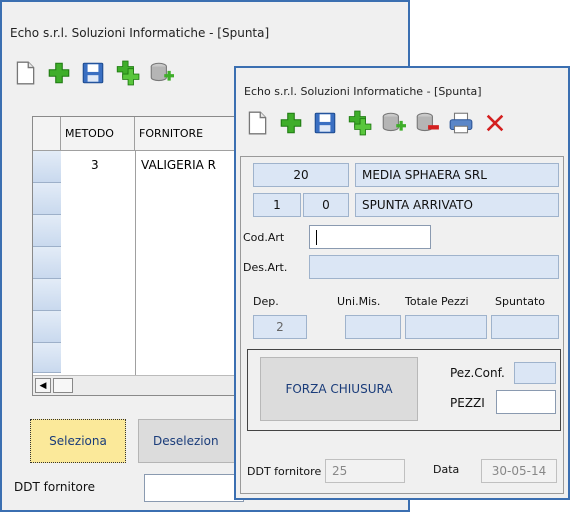 The height and width of the screenshot is (519, 572). Describe the element at coordinates (373, 327) in the screenshot. I see `uni-mis-field` at that location.